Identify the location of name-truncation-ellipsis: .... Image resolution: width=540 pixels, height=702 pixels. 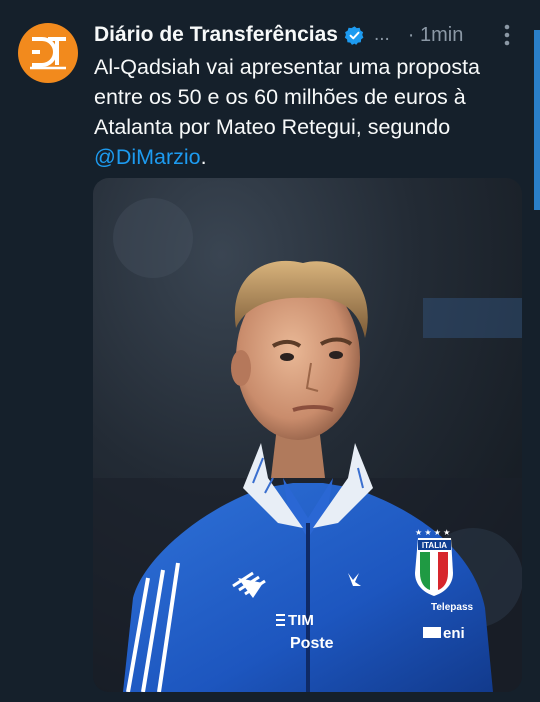
(381, 34).